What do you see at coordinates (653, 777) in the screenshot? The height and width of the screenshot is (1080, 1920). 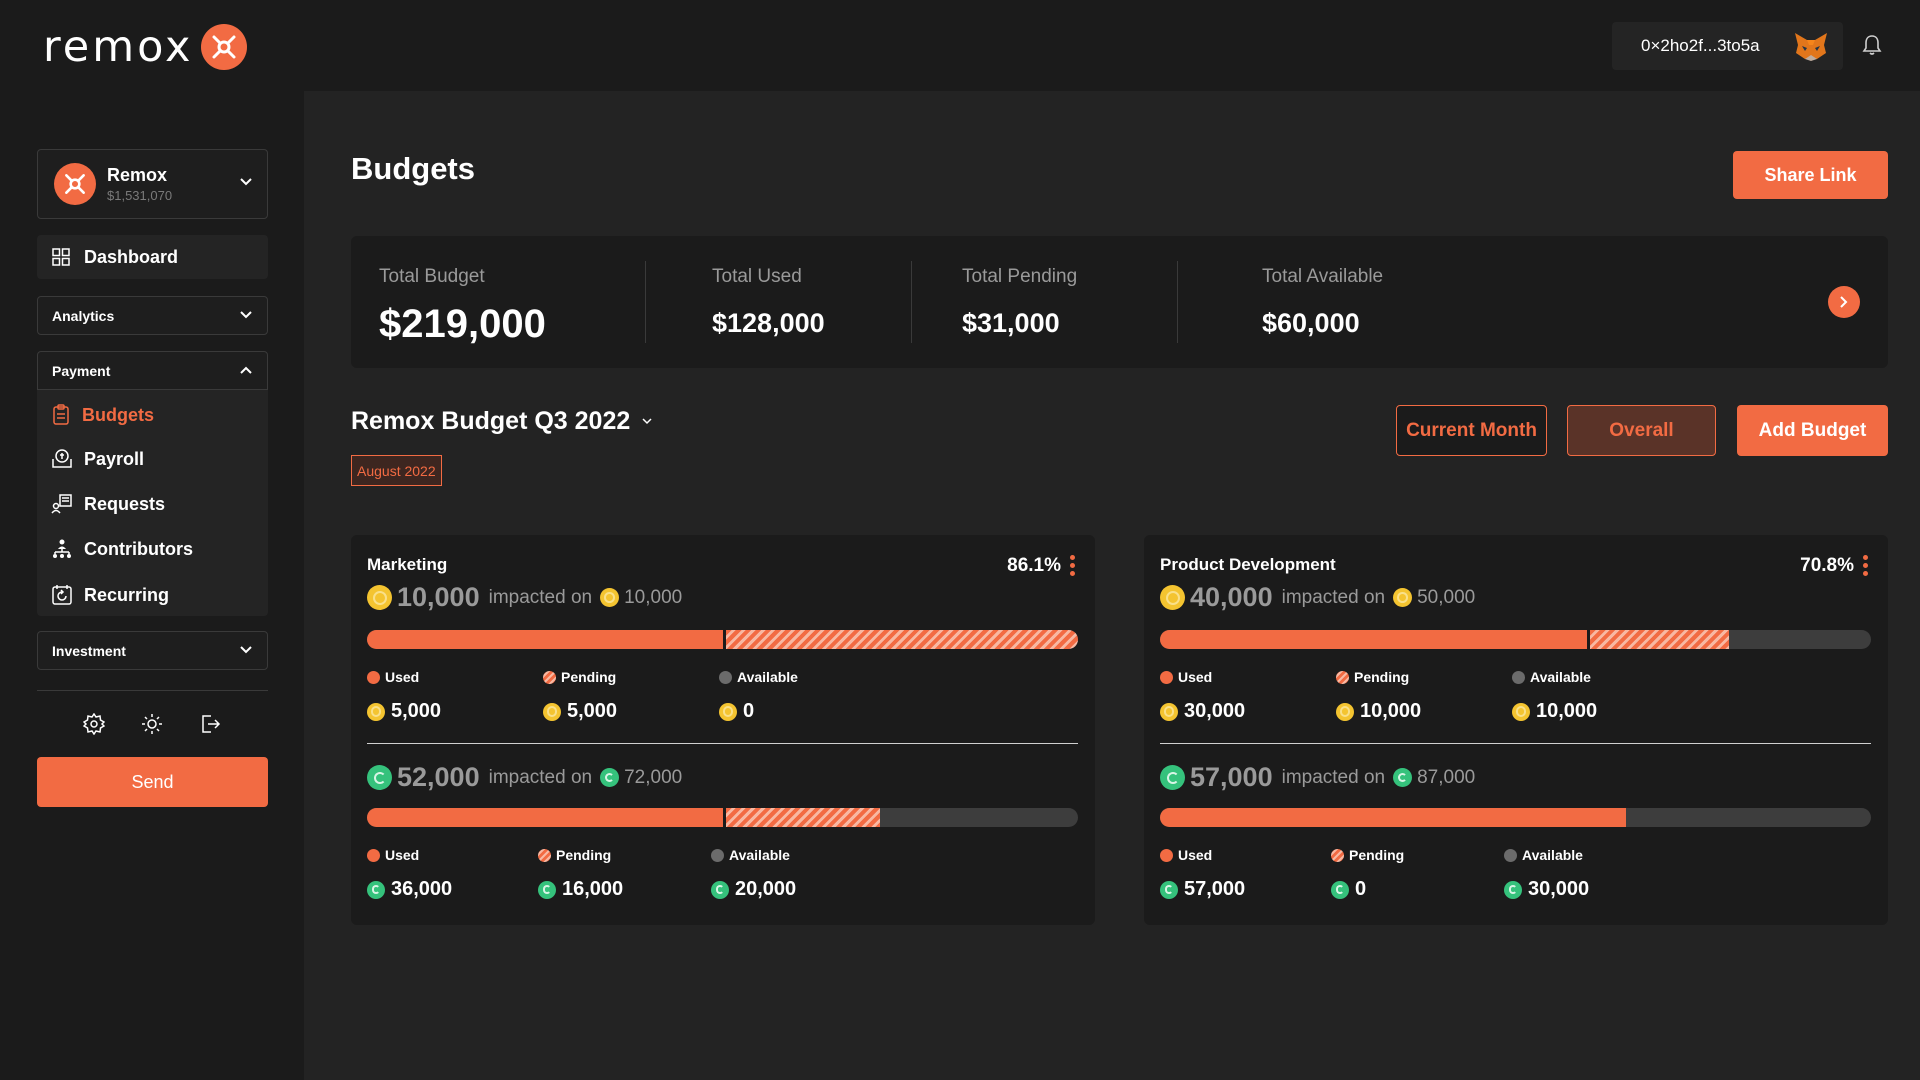 I see `impacted-amount: 72,000` at bounding box center [653, 777].